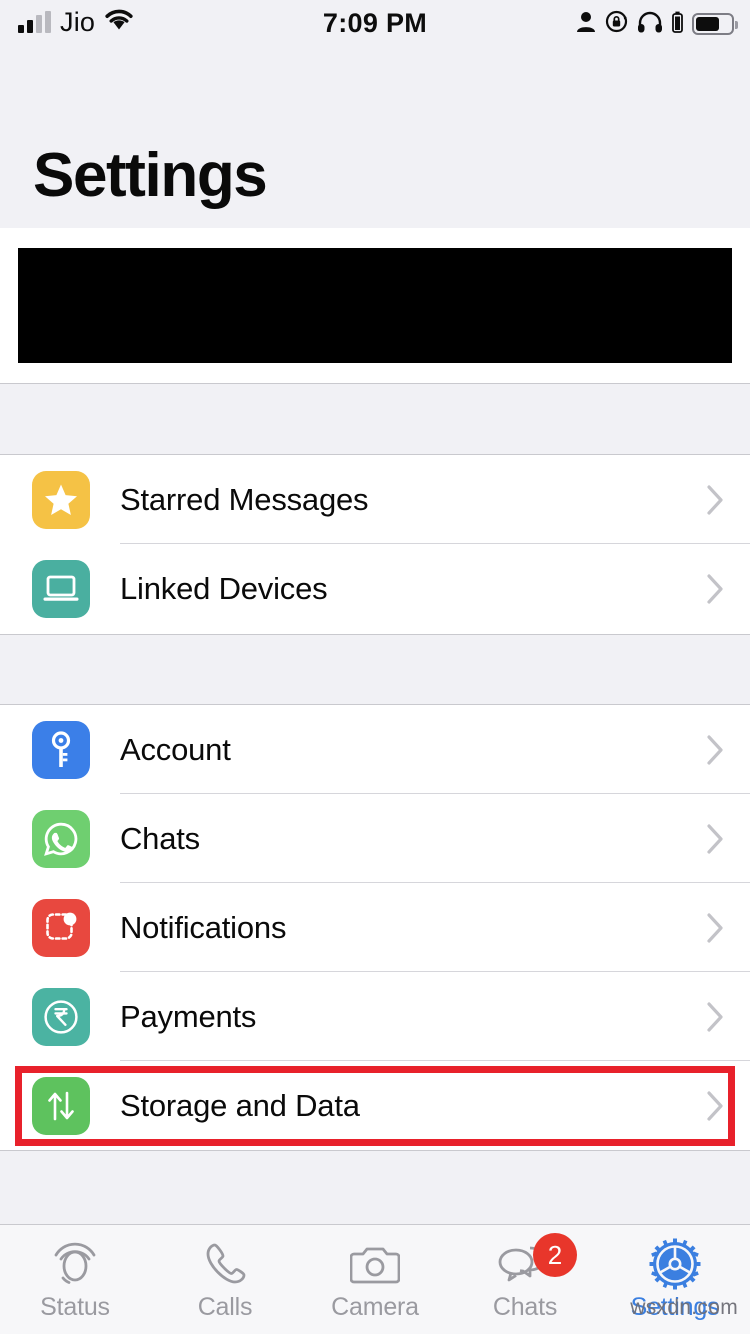 This screenshot has width=750, height=1334. What do you see at coordinates (160, 838) in the screenshot?
I see `settings-row-label: Chats` at bounding box center [160, 838].